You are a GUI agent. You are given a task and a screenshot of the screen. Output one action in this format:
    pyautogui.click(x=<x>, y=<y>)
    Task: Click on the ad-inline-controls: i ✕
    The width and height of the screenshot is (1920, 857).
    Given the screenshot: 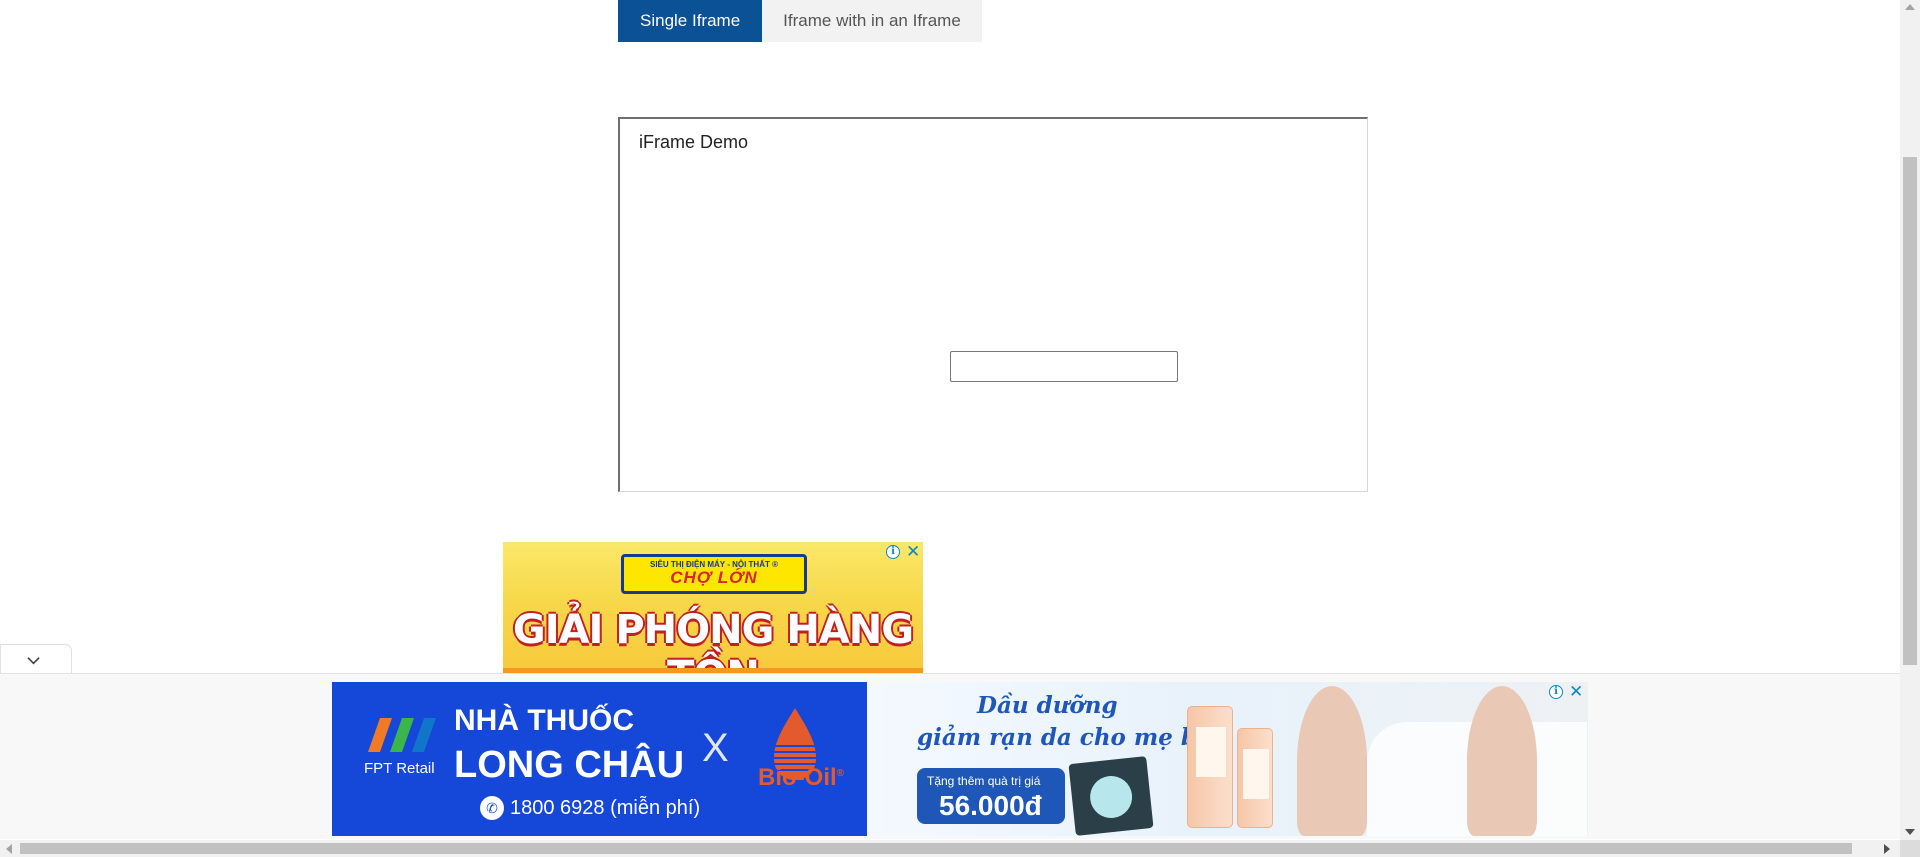 What is the action you would take?
    pyautogui.click(x=903, y=551)
    